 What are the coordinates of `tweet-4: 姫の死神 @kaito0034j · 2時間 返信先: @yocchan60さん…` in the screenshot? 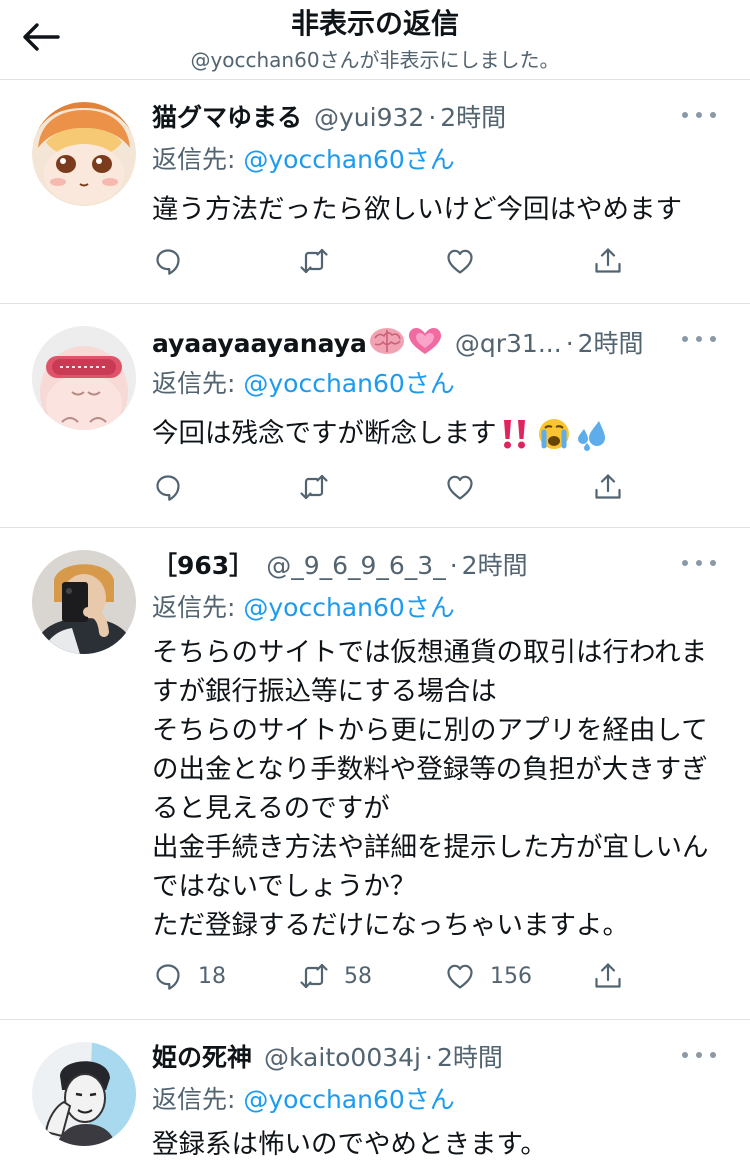 It's located at (375, 1098).